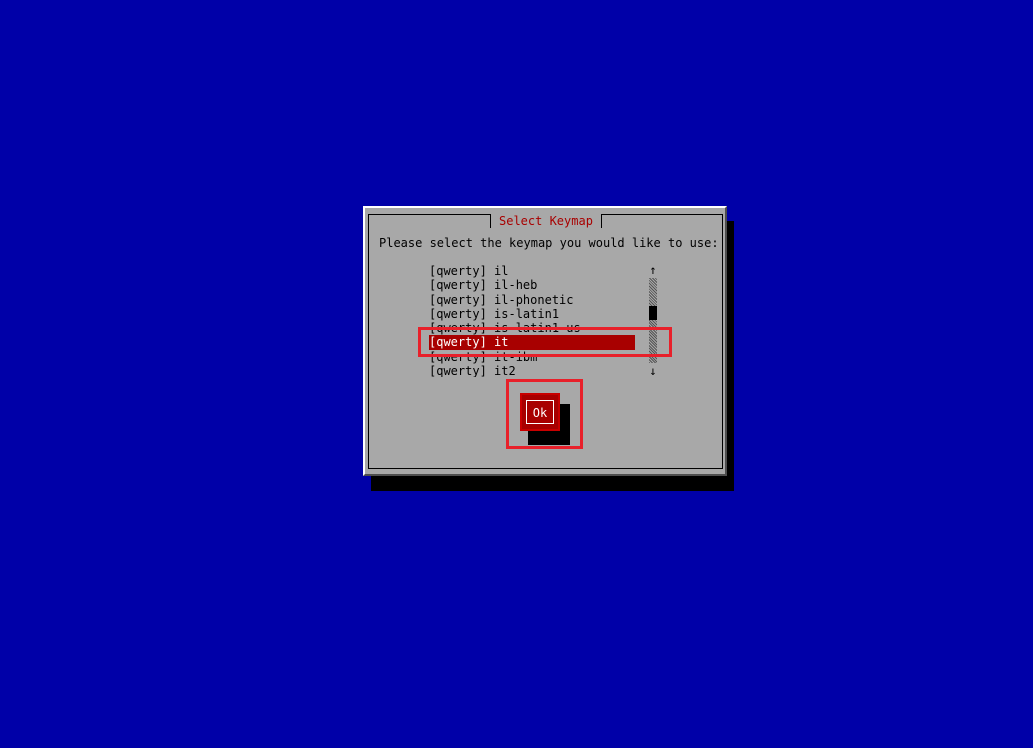  I want to click on list-item: [qwerty] it-ibm, so click(544, 357).